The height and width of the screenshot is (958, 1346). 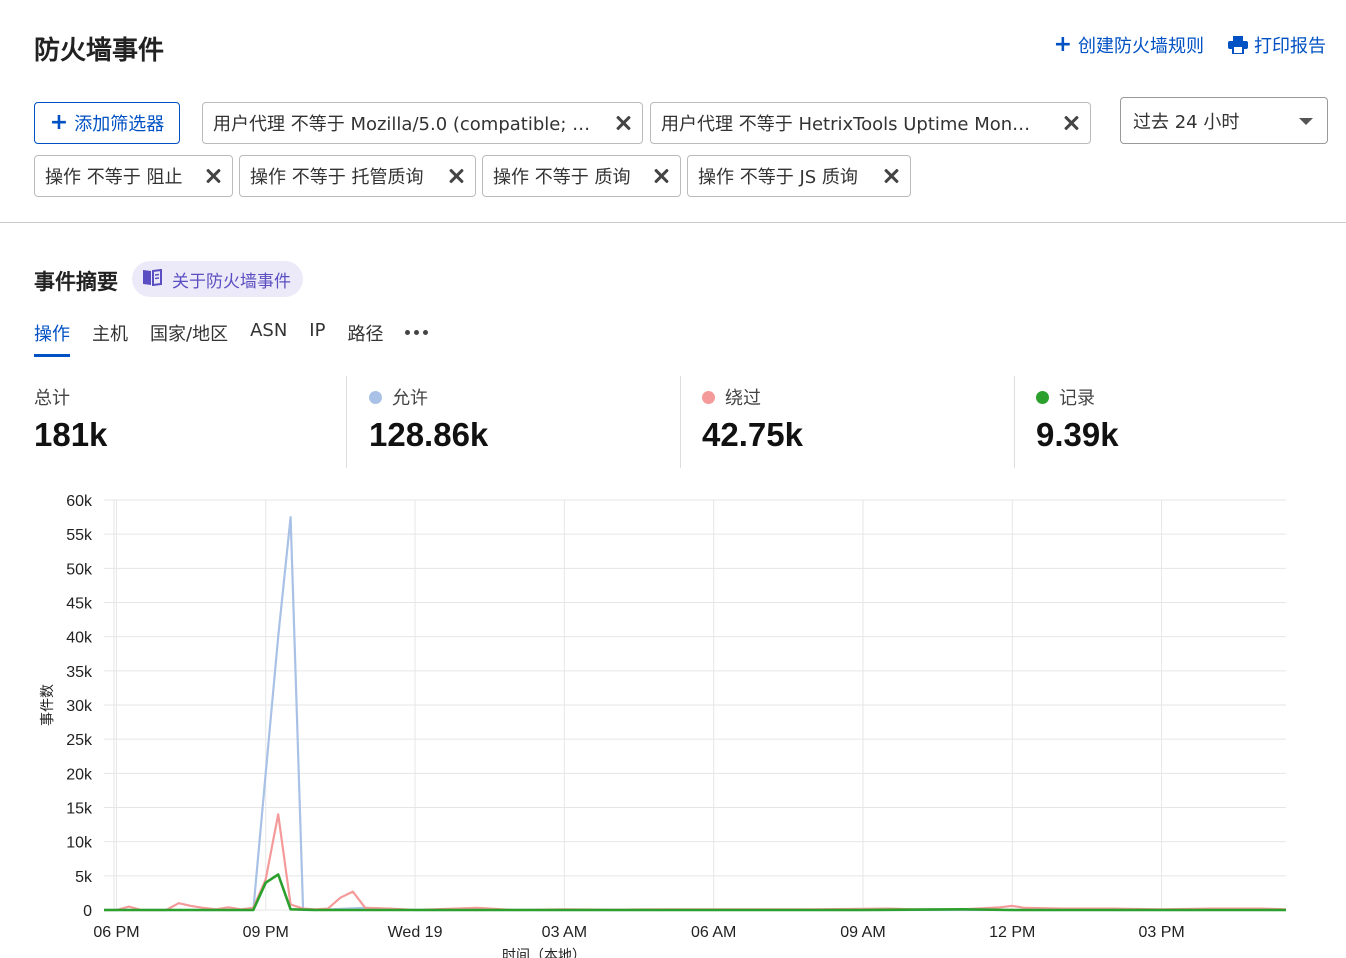 What do you see at coordinates (365, 338) in the screenshot?
I see `tab-path: 路径` at bounding box center [365, 338].